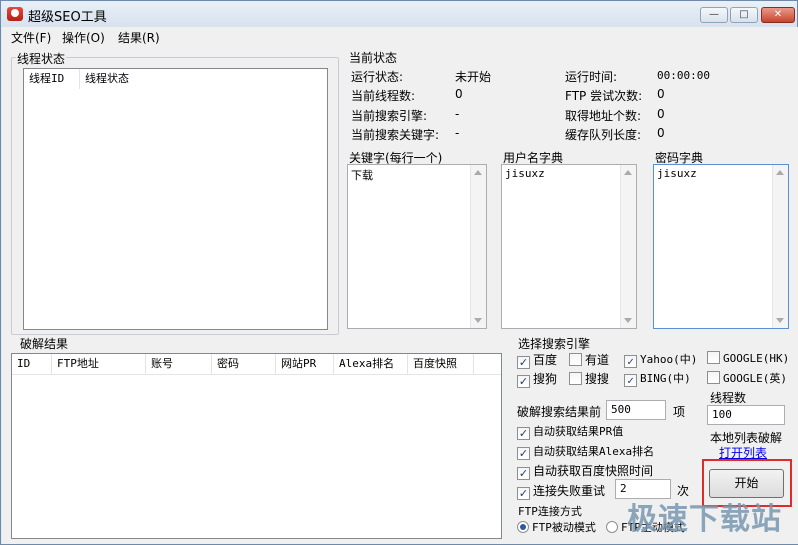  I want to click on col-password: 密码, so click(244, 364).